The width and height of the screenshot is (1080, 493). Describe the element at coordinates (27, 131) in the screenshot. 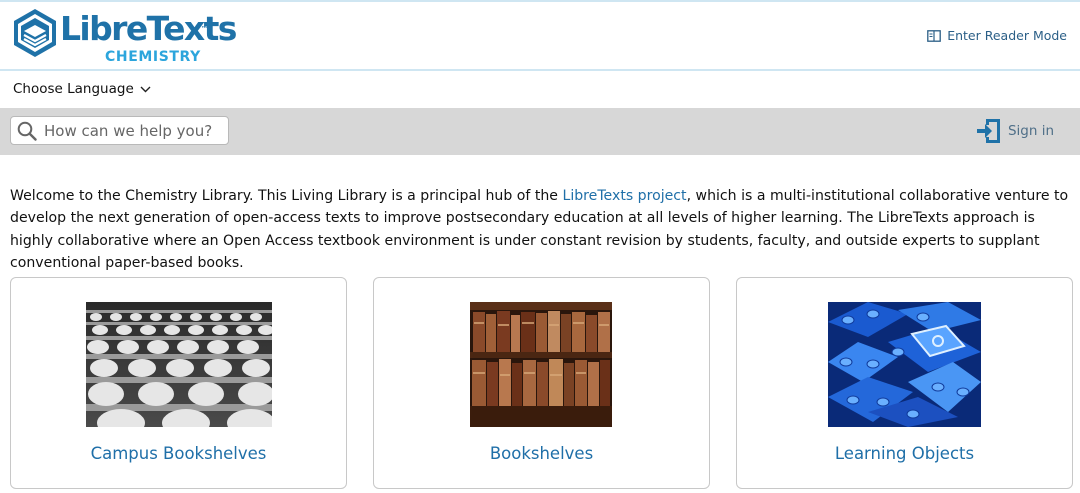

I see `search-icon` at that location.